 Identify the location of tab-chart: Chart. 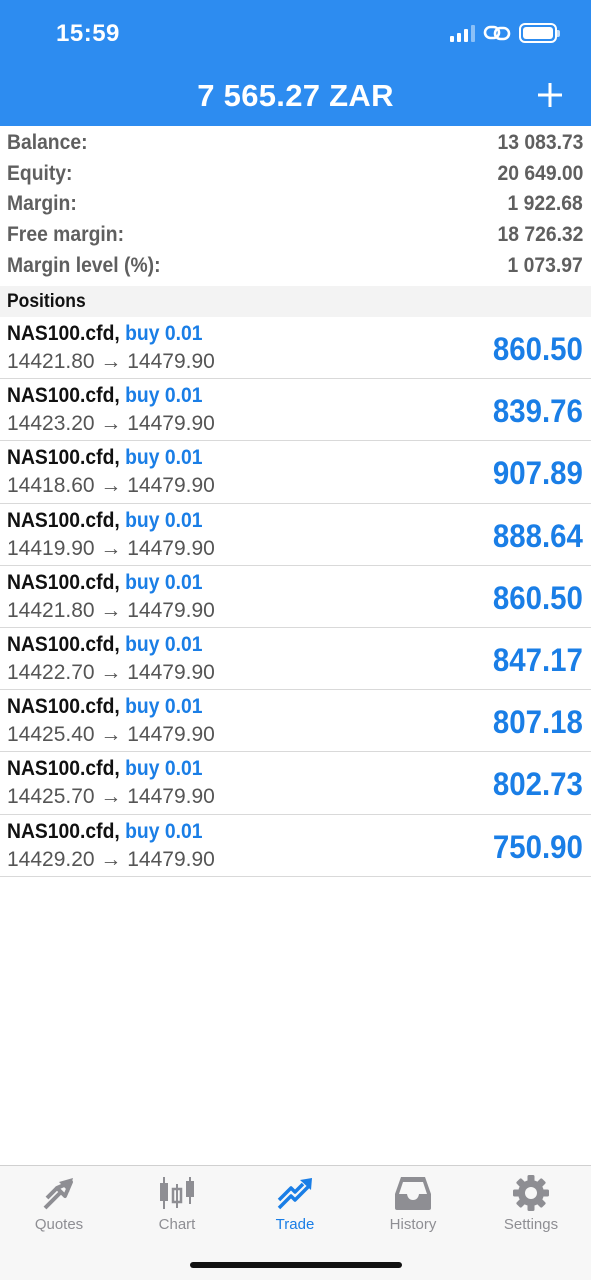
(177, 1206).